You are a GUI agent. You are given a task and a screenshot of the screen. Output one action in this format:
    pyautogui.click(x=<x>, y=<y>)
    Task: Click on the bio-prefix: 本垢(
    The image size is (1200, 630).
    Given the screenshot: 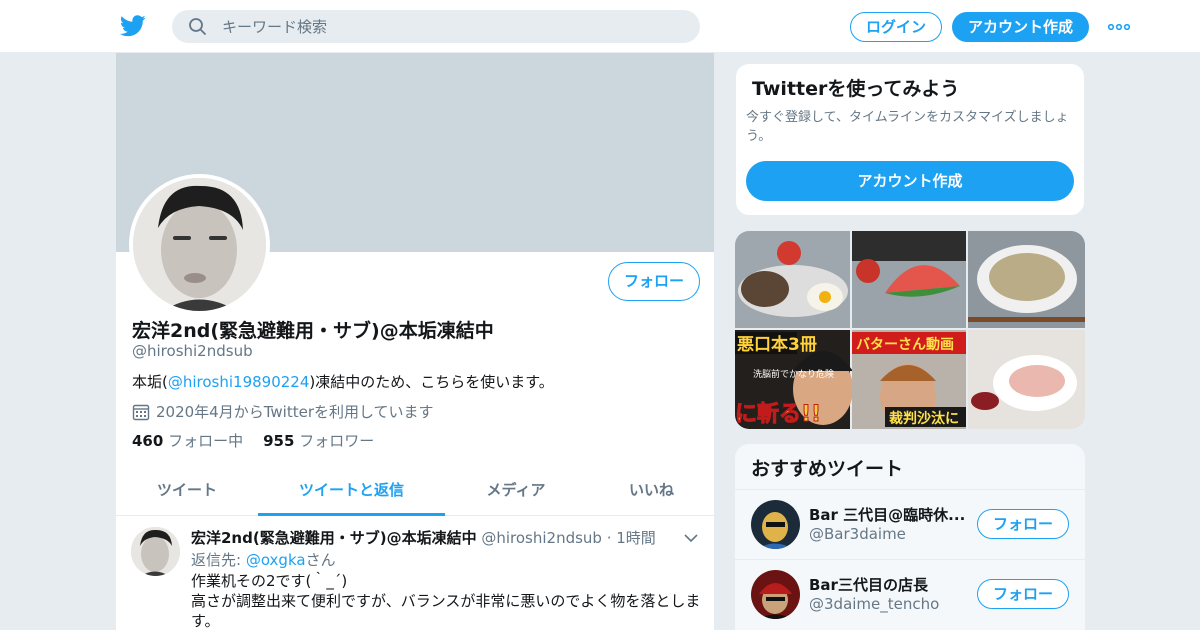 What is the action you would take?
    pyautogui.click(x=150, y=382)
    